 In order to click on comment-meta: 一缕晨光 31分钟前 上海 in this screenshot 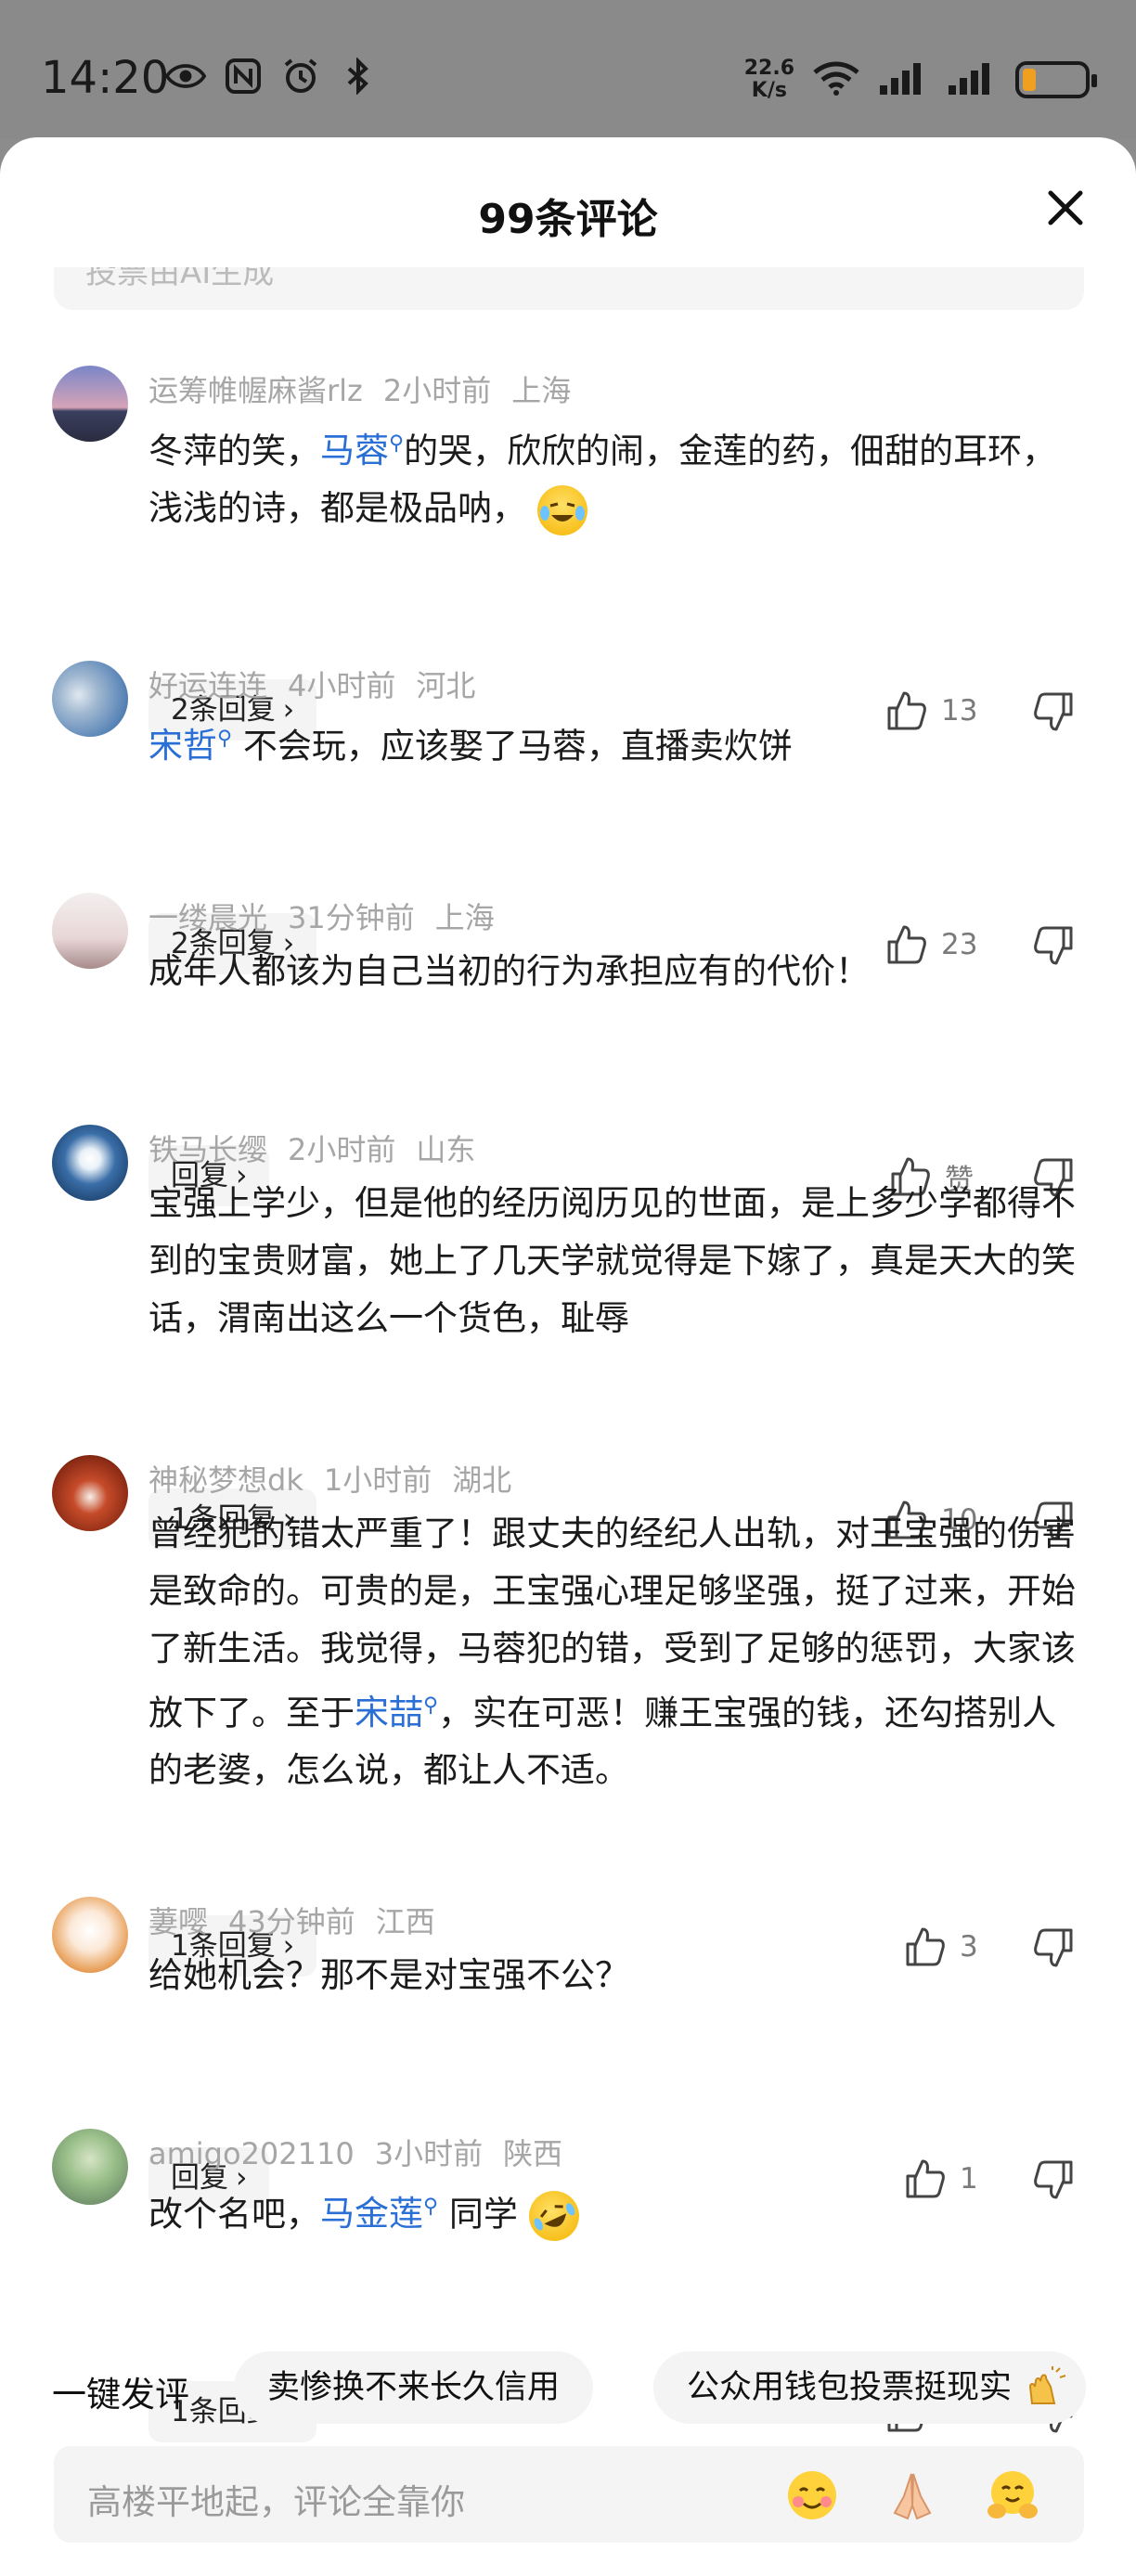, I will do `click(331, 916)`.